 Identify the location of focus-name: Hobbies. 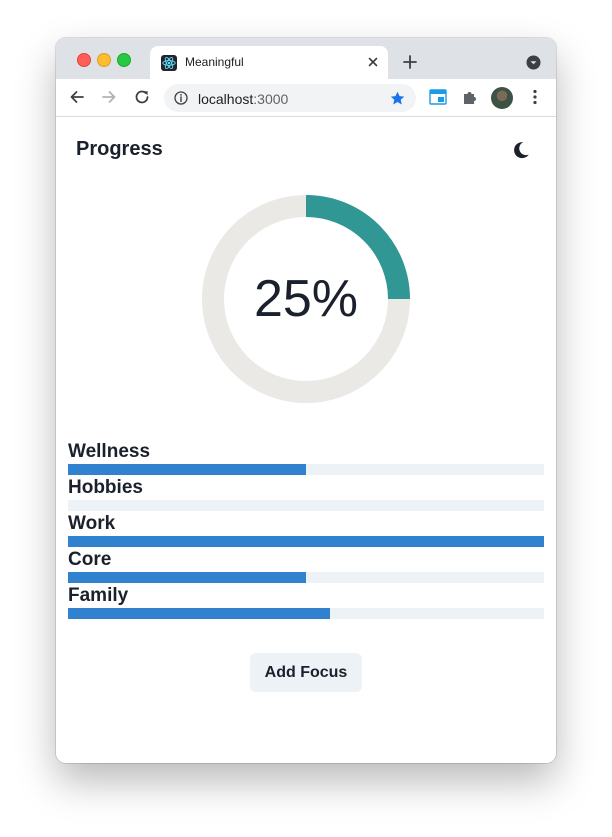
(105, 487).